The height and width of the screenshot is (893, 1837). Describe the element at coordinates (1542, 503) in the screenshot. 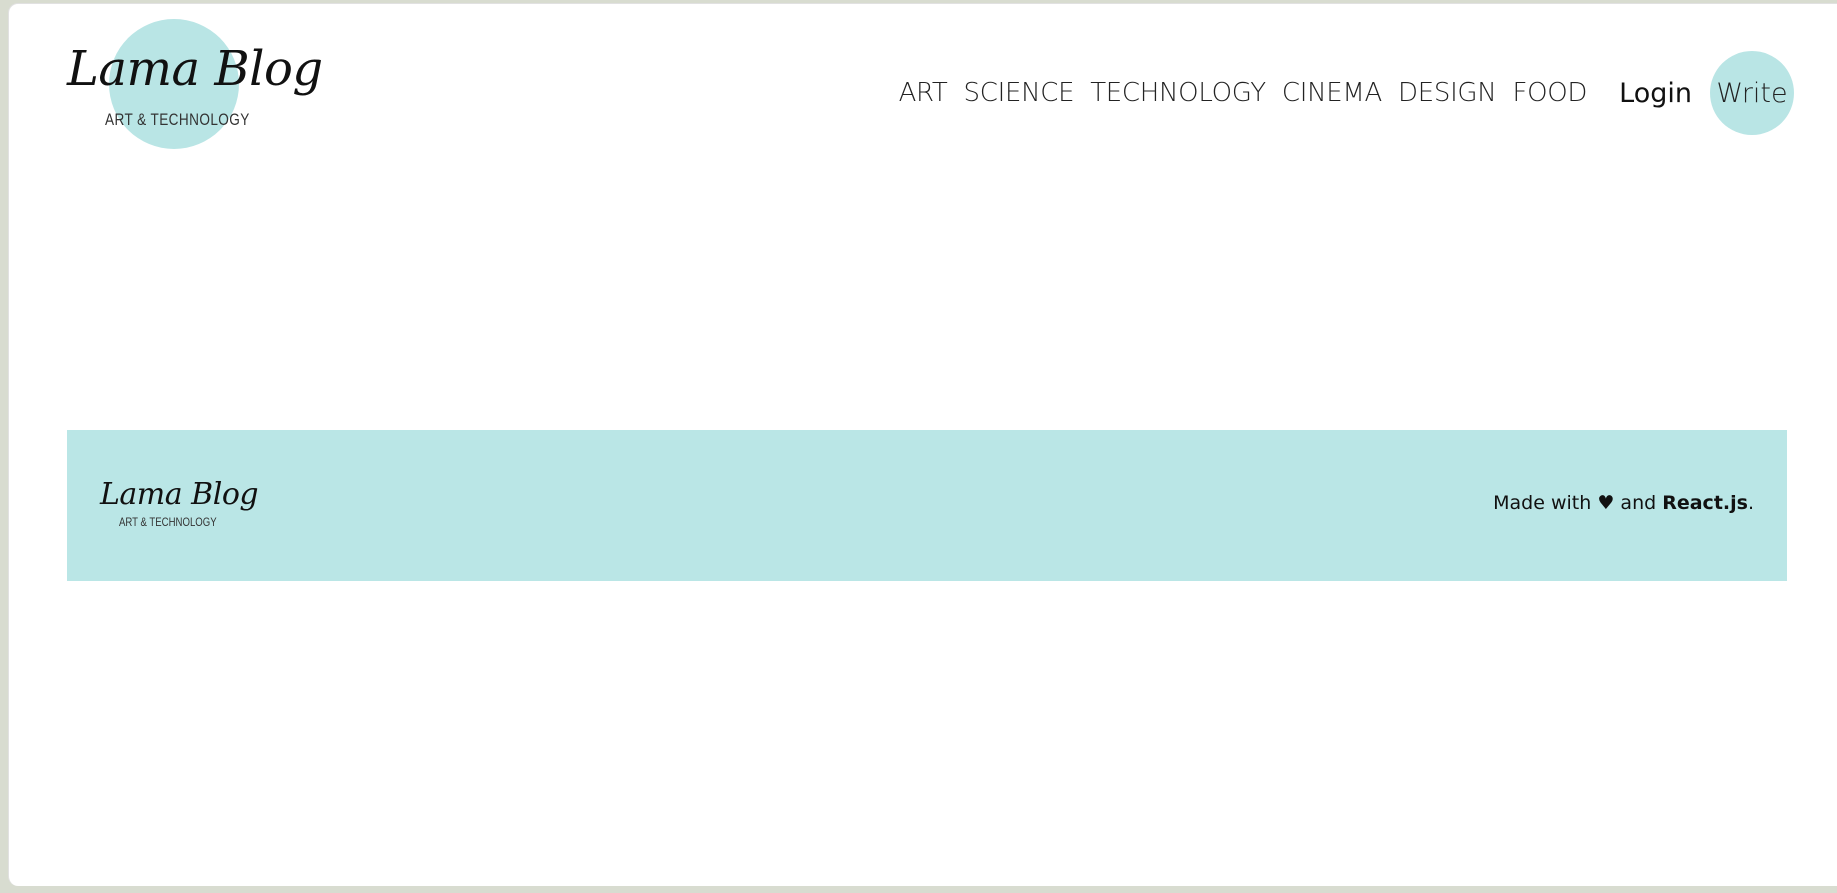

I see `footer-made-with: Made with` at that location.